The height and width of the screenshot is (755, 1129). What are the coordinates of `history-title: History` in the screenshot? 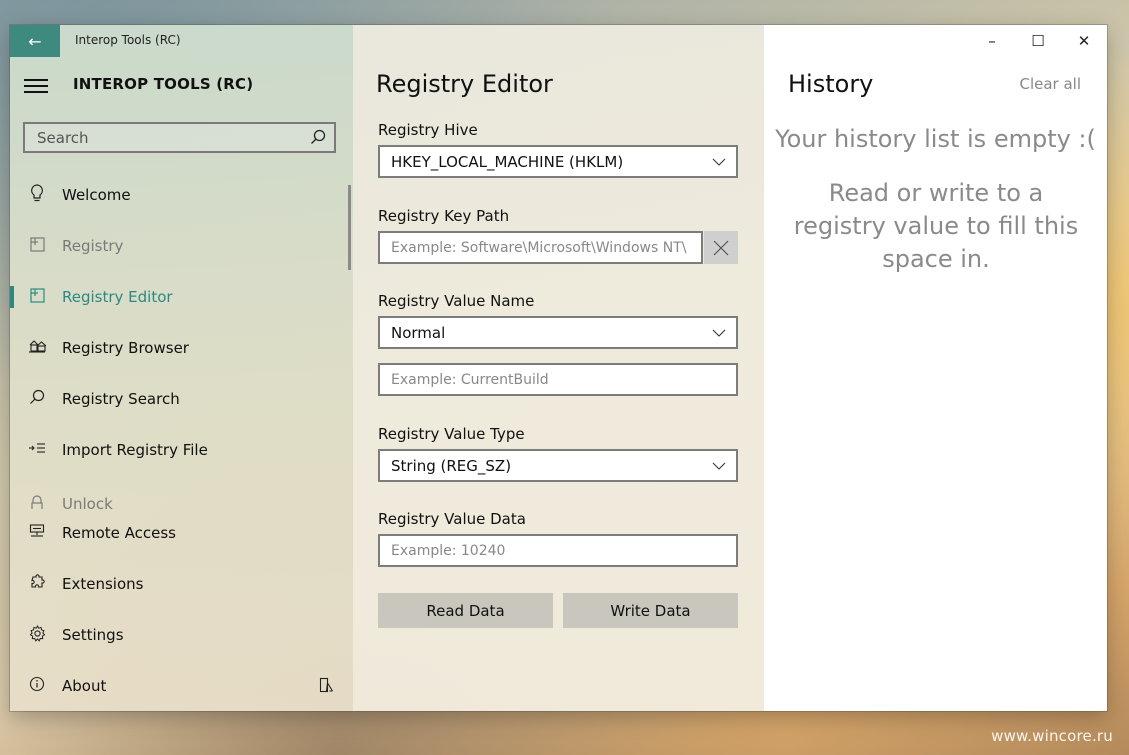 It's located at (831, 84).